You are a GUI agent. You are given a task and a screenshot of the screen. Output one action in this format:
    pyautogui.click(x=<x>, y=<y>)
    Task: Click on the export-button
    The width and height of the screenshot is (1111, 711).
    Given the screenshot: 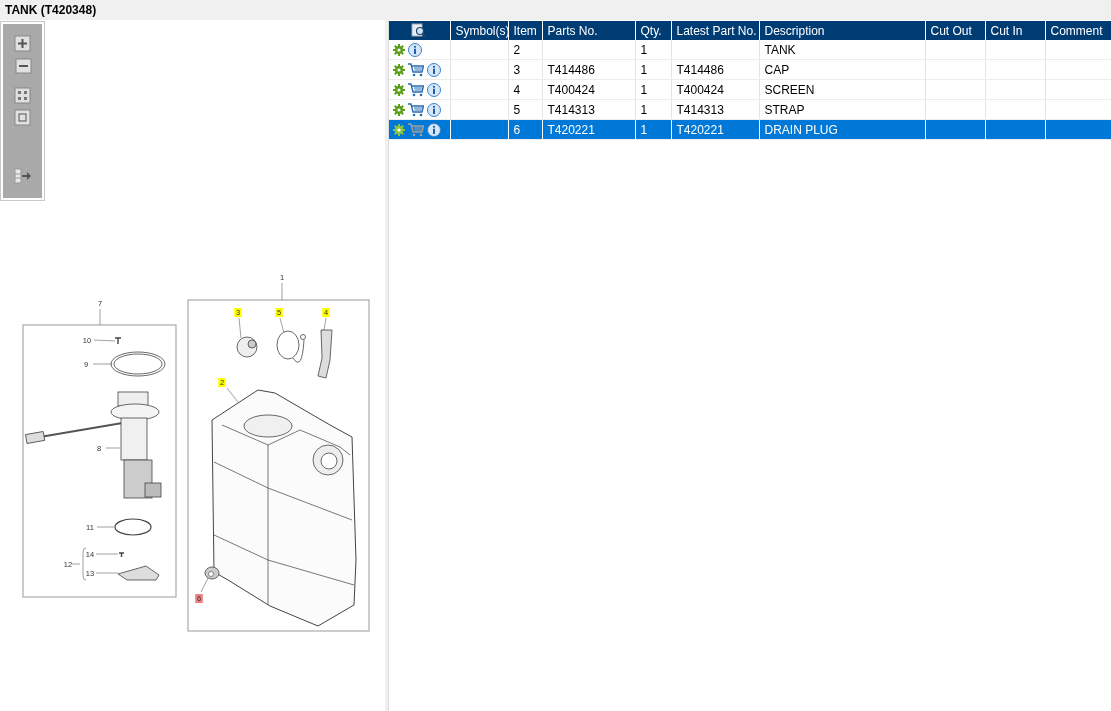 What is the action you would take?
    pyautogui.click(x=22, y=176)
    